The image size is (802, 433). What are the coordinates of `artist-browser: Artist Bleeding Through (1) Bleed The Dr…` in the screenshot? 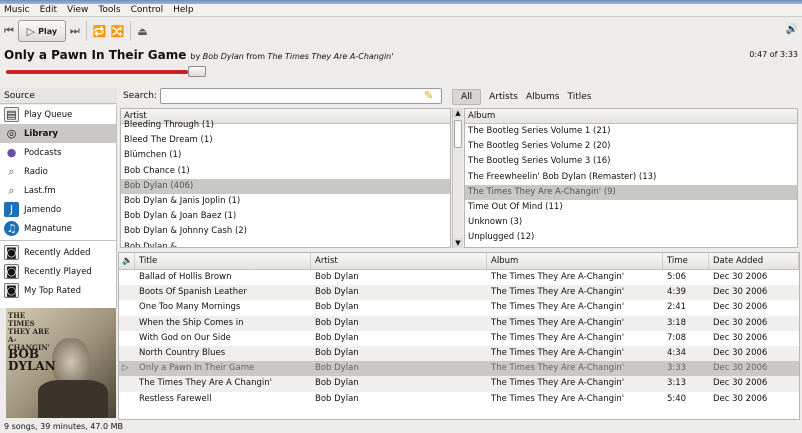 It's located at (285, 178).